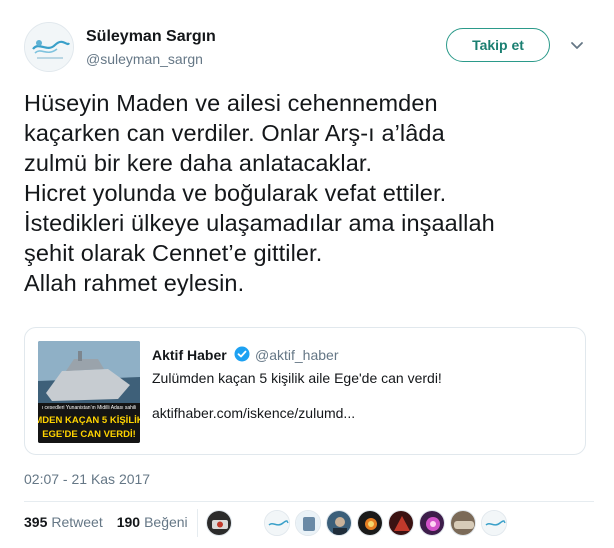 This screenshot has width=614, height=548. What do you see at coordinates (577, 45) in the screenshot?
I see `chevron-down-icon` at bounding box center [577, 45].